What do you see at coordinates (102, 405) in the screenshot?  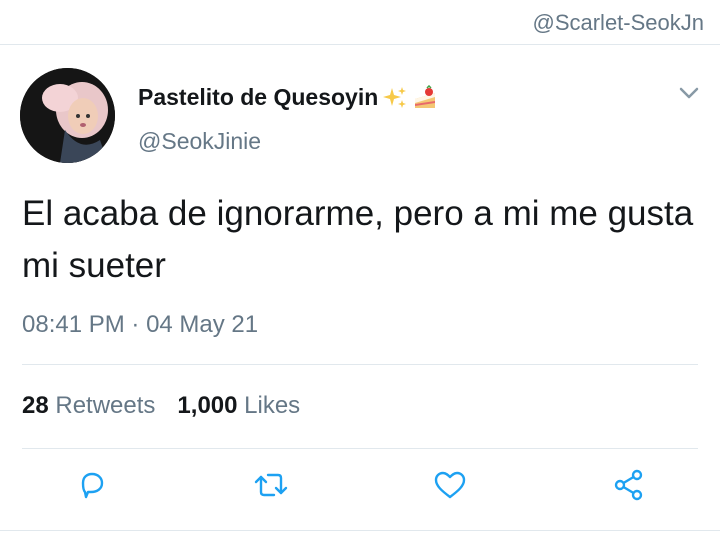 I see `retweets-label: Retweets` at bounding box center [102, 405].